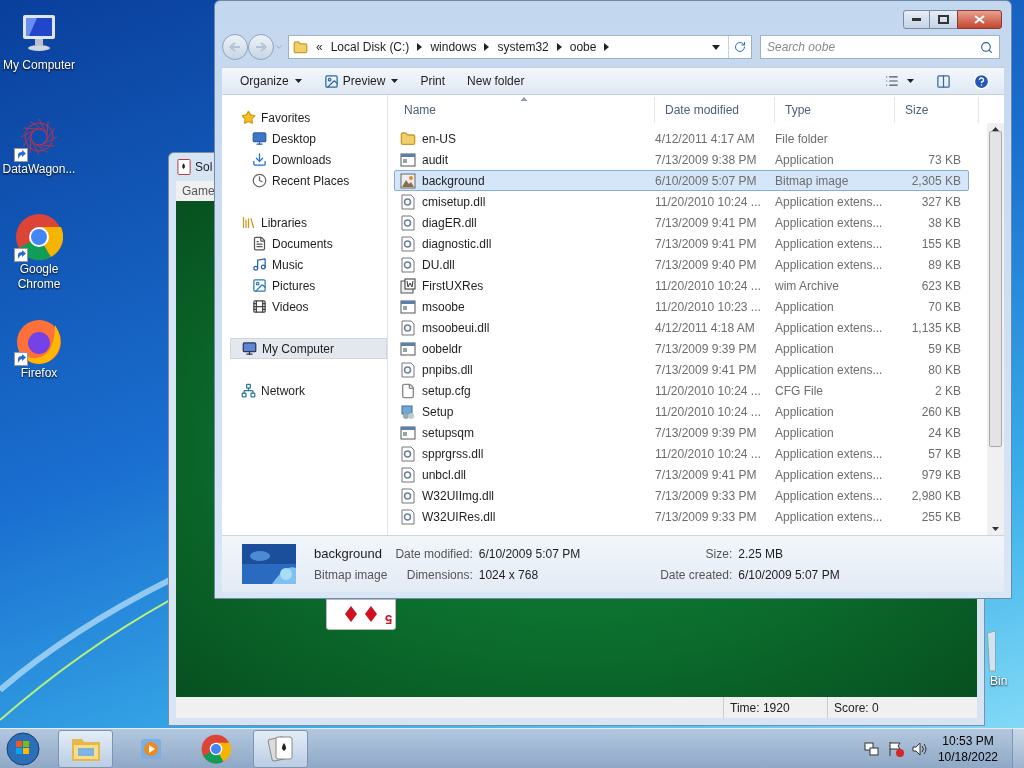 The image size is (1024, 768). I want to click on view-options-button, so click(899, 81).